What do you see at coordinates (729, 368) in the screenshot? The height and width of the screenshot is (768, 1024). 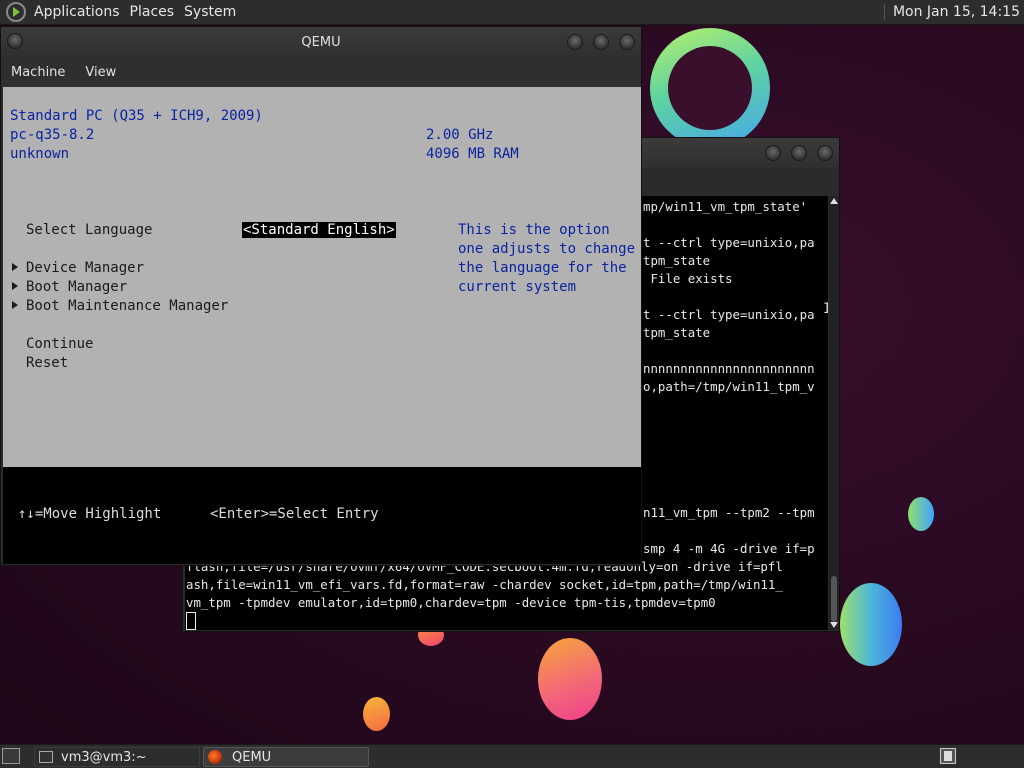 I see `terminal-line: nnnnnnnnnnnnnnnnnnnnnnn` at bounding box center [729, 368].